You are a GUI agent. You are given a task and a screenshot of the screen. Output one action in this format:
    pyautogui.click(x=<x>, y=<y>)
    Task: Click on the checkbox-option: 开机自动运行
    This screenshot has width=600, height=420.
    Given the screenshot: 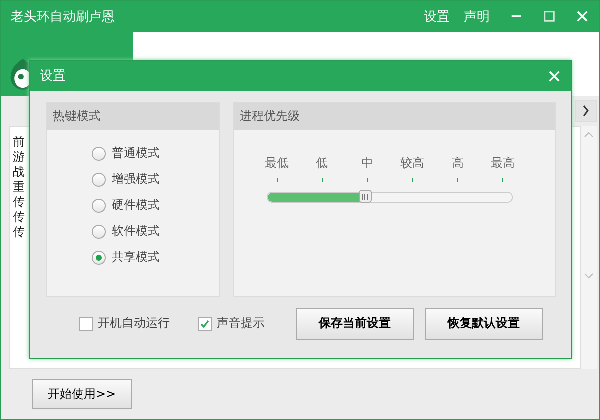 What is the action you would take?
    pyautogui.click(x=124, y=323)
    